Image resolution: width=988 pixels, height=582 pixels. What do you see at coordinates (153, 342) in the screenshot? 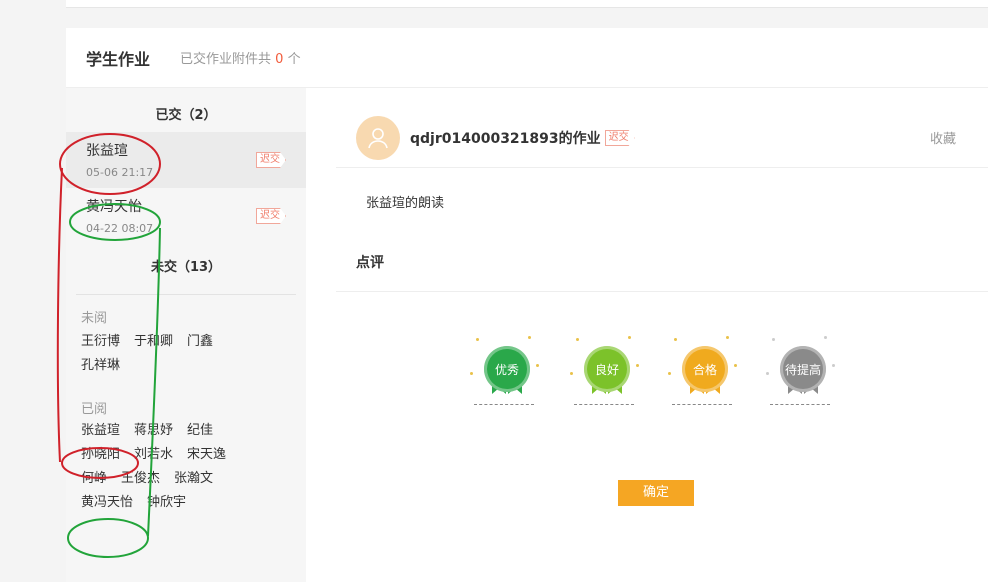
I see `student-link: 于和卿` at bounding box center [153, 342].